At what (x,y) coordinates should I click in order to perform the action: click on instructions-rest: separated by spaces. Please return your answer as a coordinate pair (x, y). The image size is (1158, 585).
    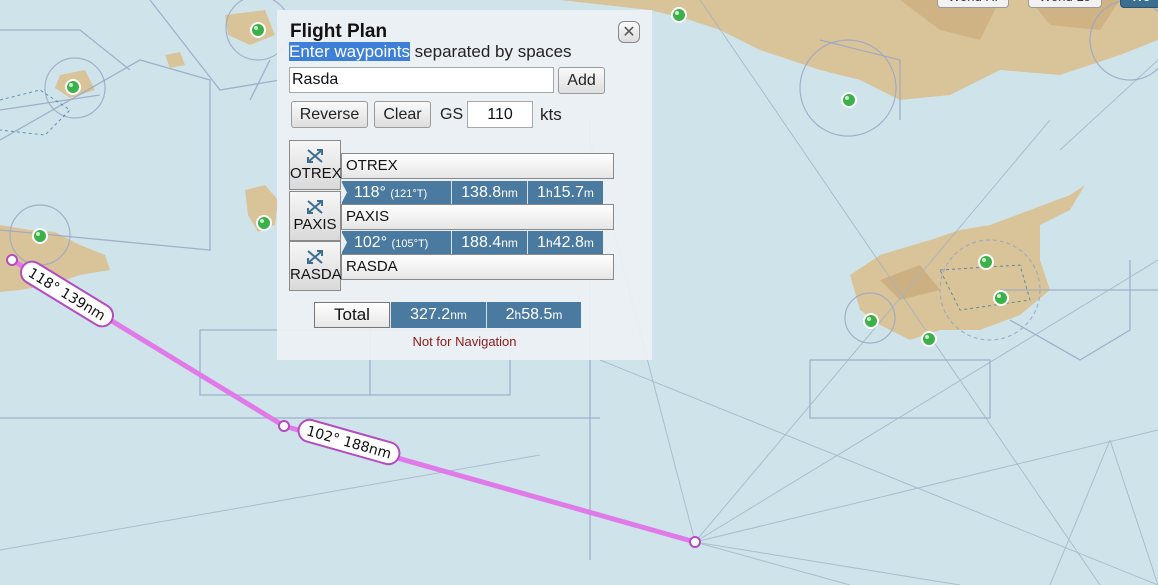
    Looking at the image, I should click on (490, 51).